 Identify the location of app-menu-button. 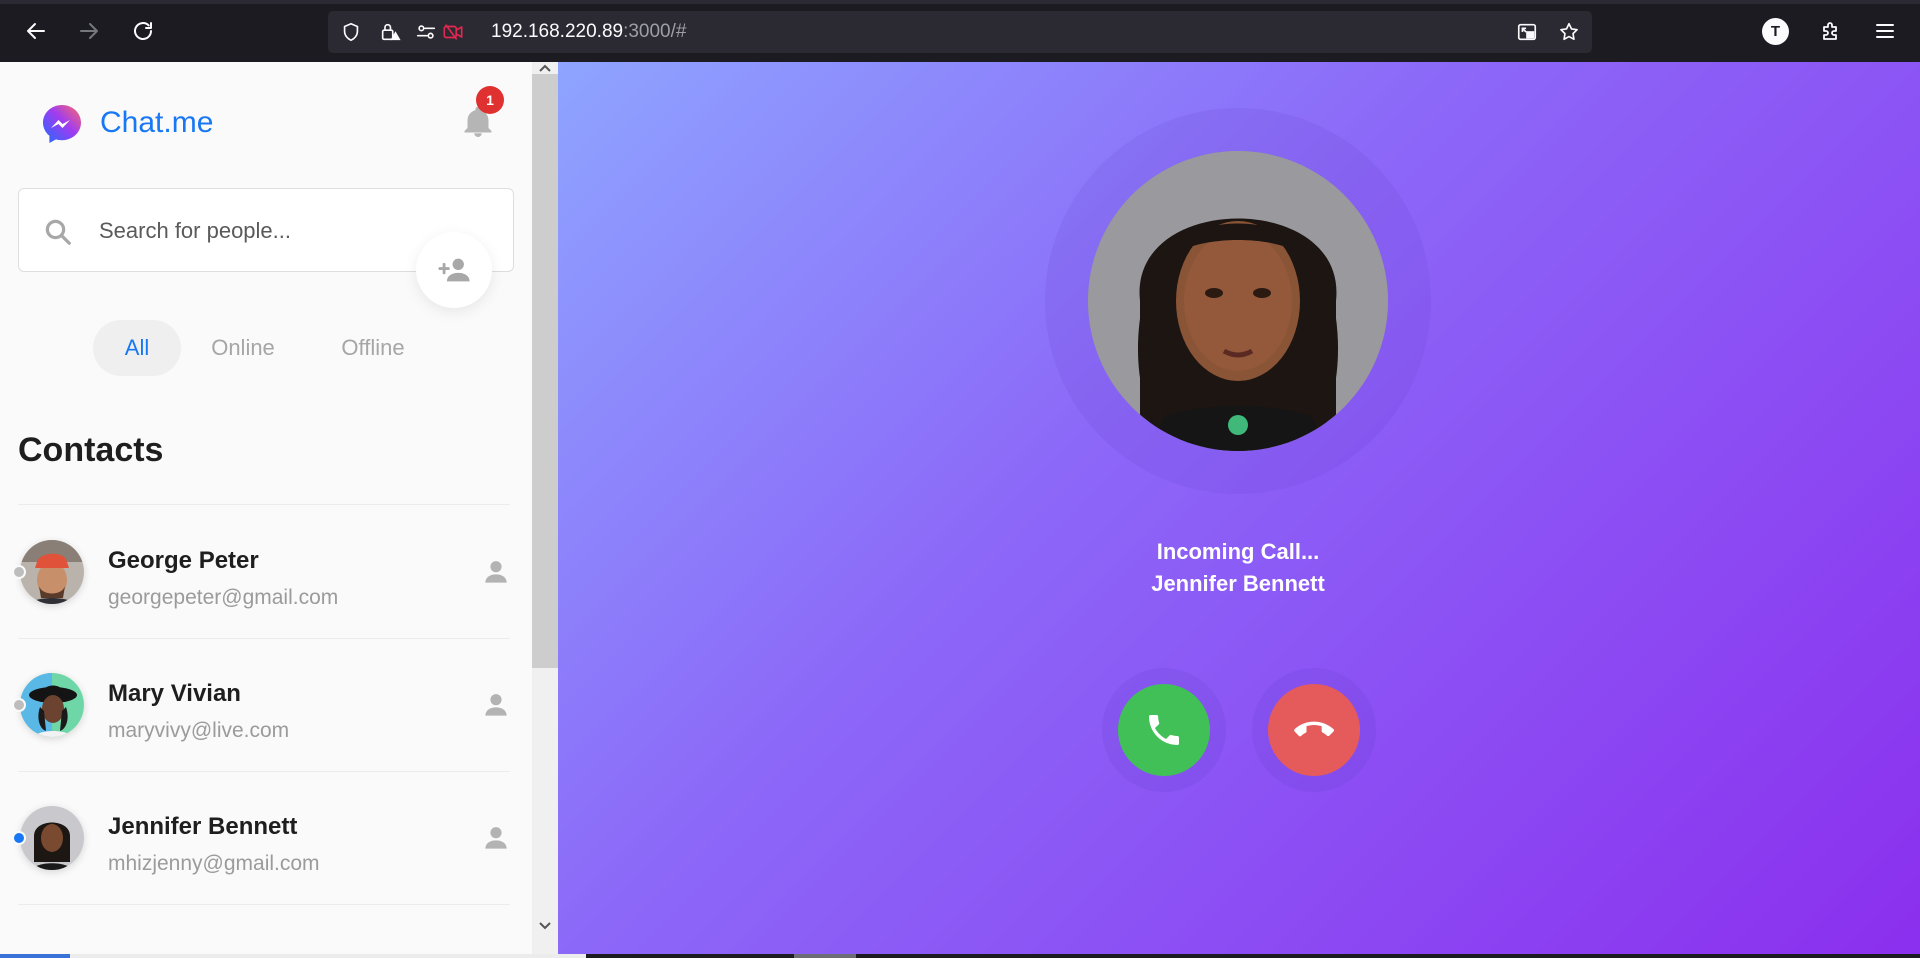
(1885, 31).